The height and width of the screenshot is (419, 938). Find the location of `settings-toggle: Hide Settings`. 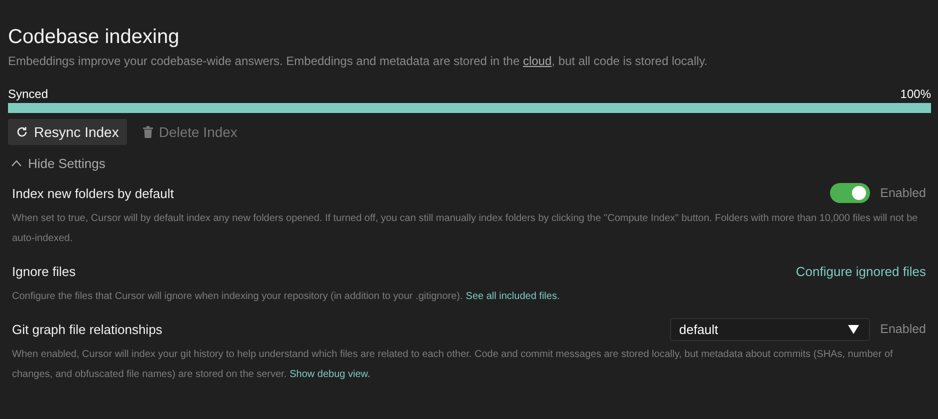

settings-toggle: Hide Settings is located at coordinates (57, 163).